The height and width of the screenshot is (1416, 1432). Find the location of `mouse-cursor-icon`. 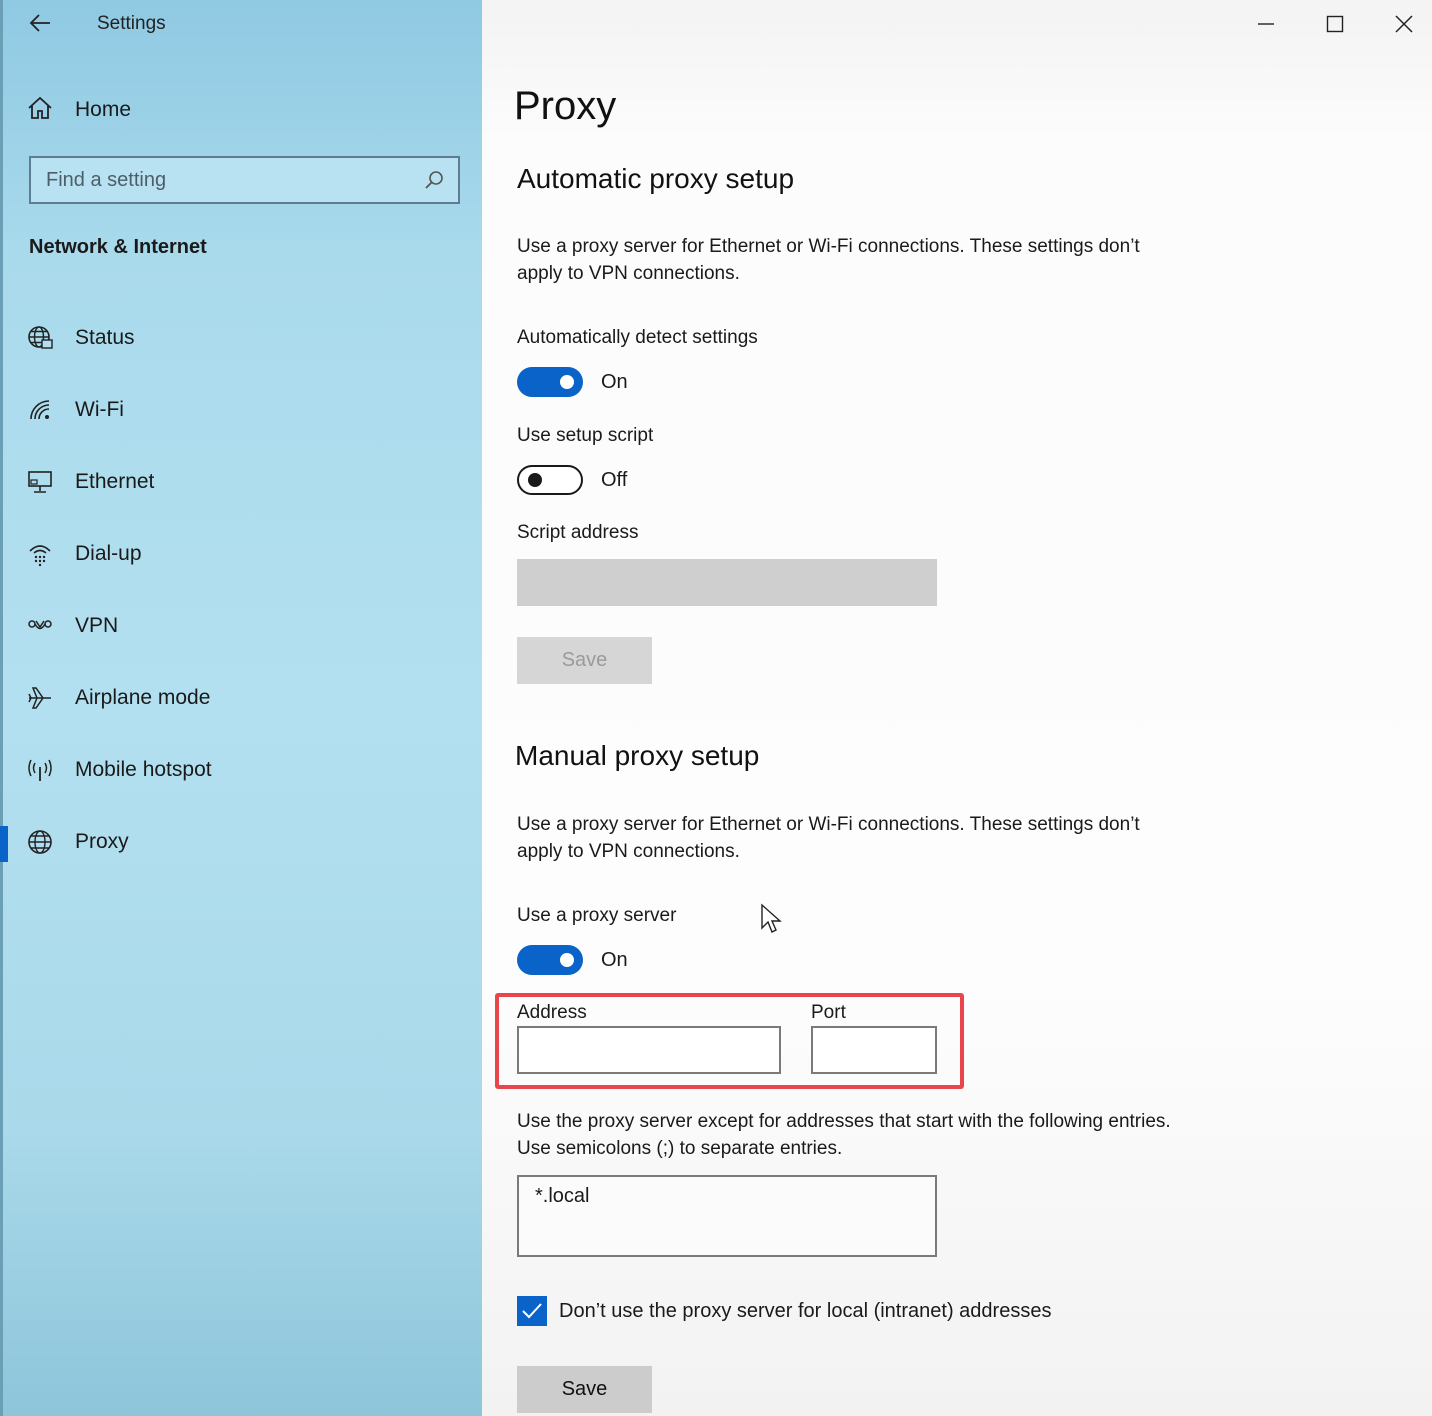

mouse-cursor-icon is located at coordinates (771, 921).